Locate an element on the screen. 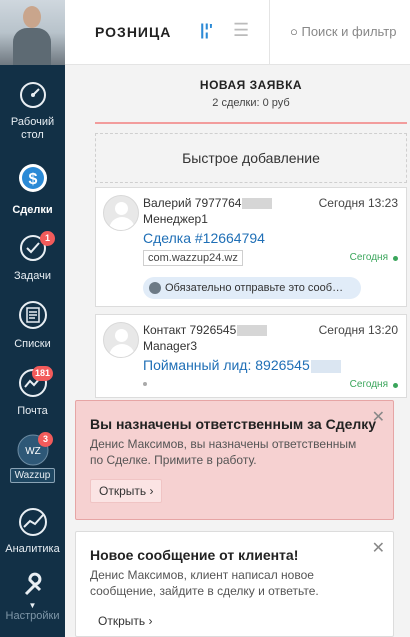 The width and height of the screenshot is (410, 637). sidebar-item-label: Аналитика is located at coordinates (32, 549).